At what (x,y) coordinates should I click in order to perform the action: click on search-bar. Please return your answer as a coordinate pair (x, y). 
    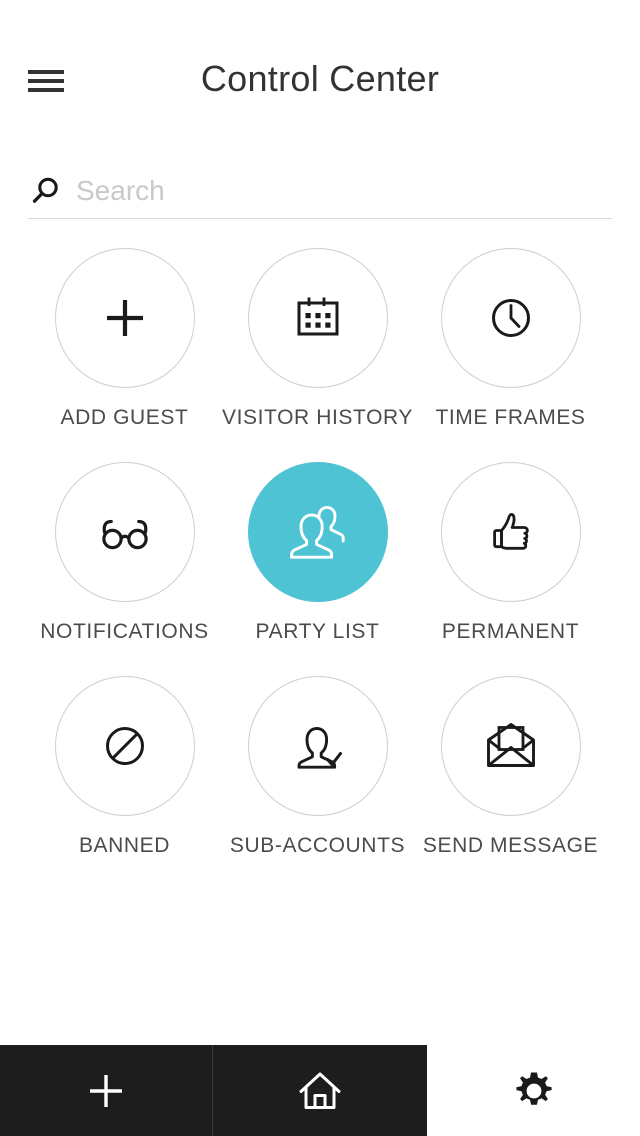
    Looking at the image, I should click on (320, 191).